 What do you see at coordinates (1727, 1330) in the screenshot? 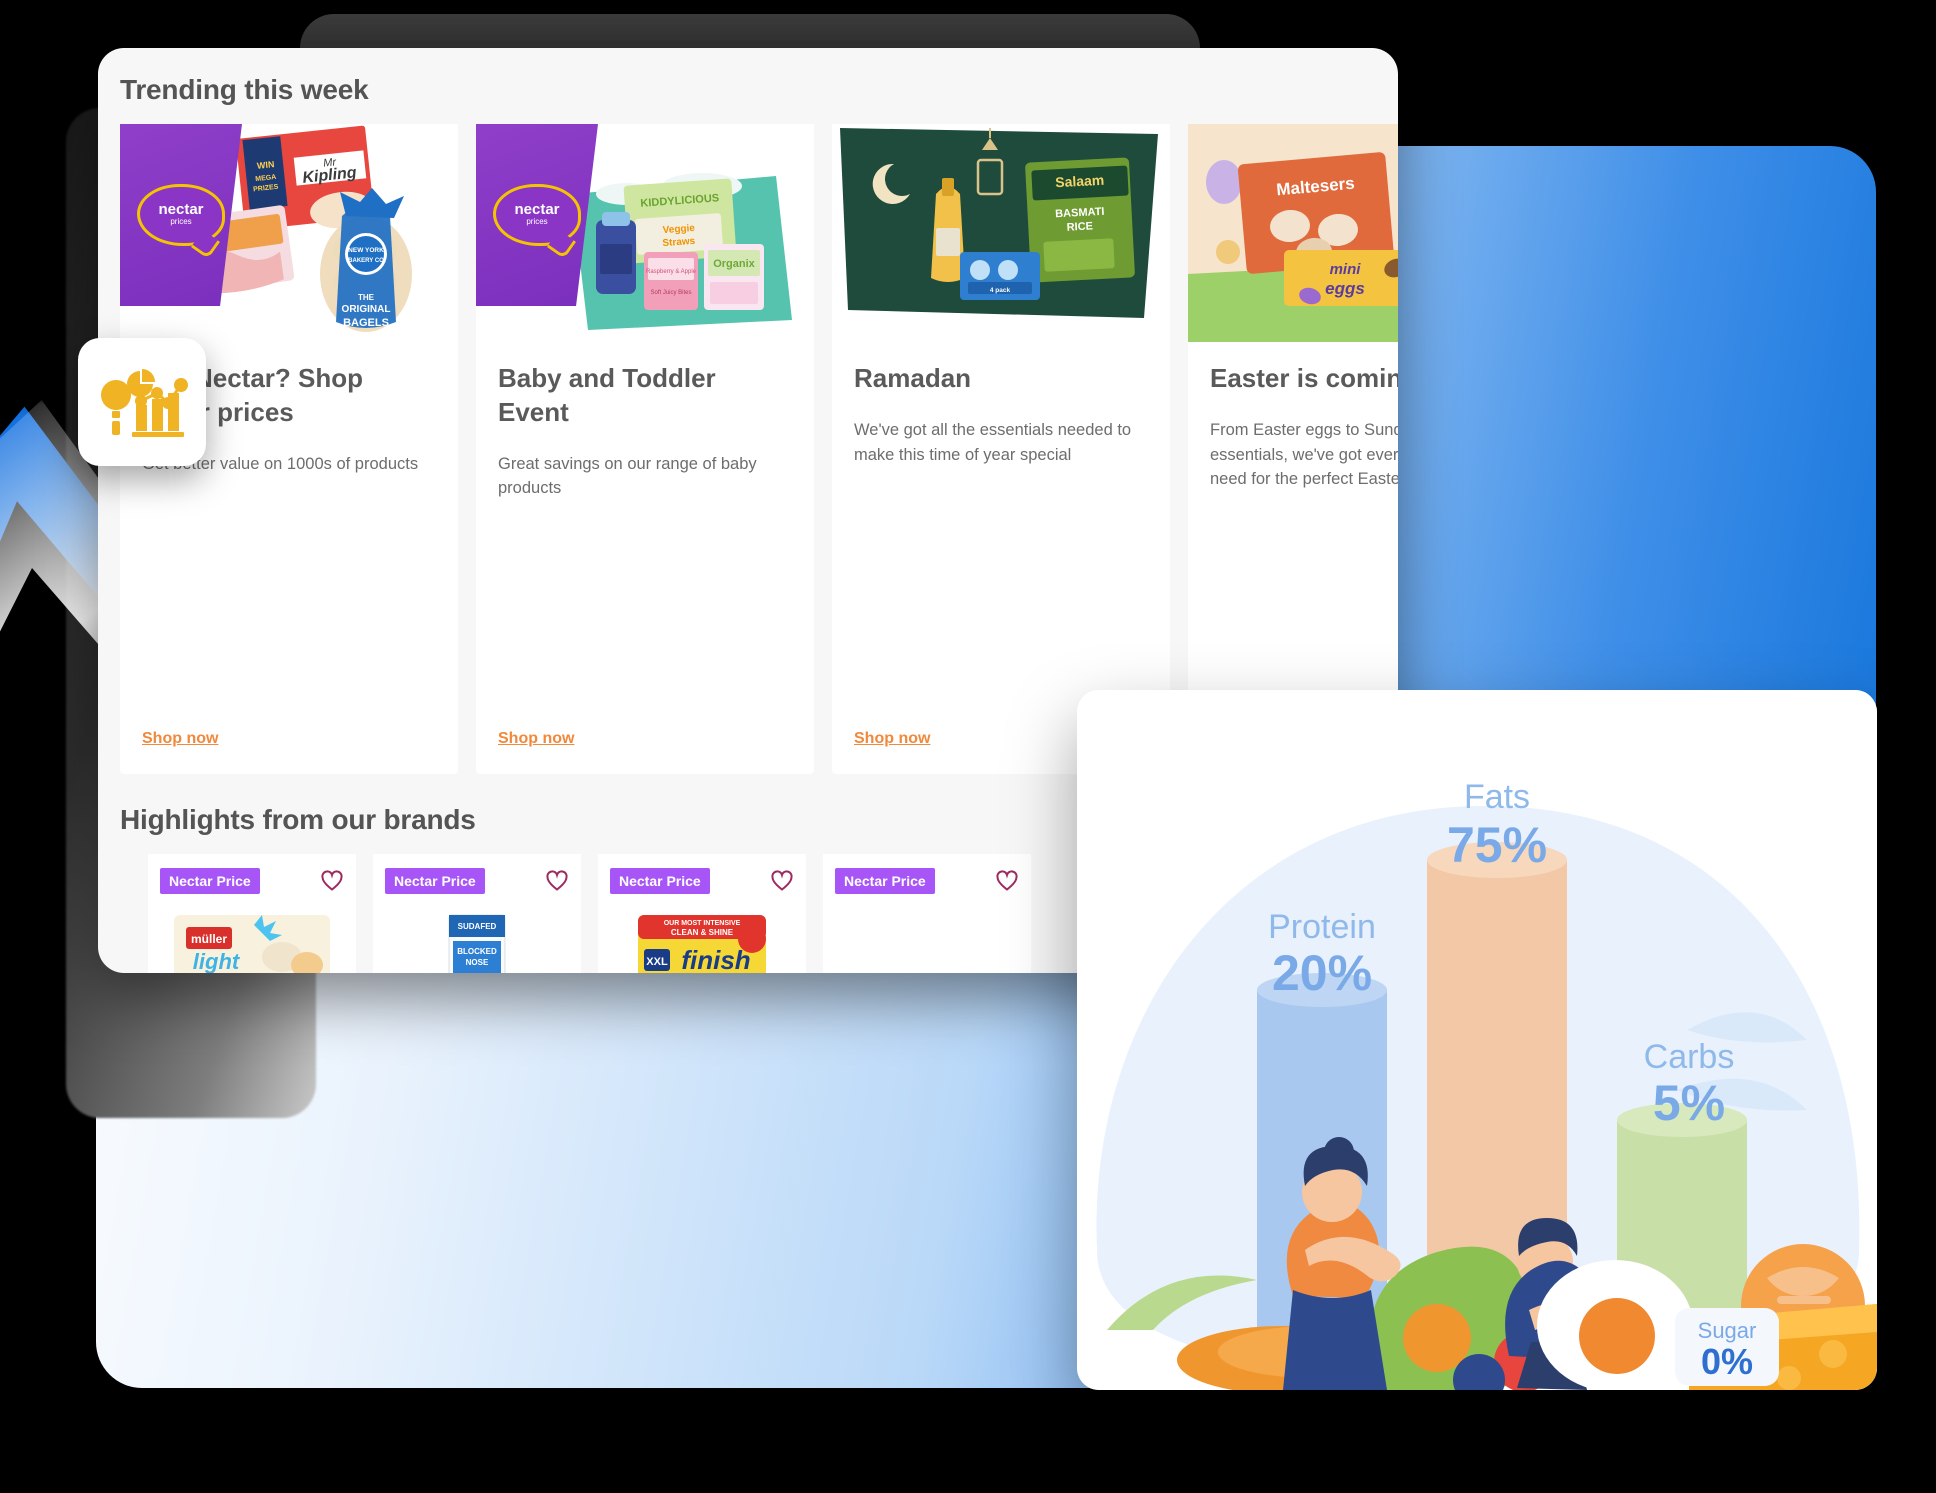
I see `sugar-label: Sugar` at bounding box center [1727, 1330].